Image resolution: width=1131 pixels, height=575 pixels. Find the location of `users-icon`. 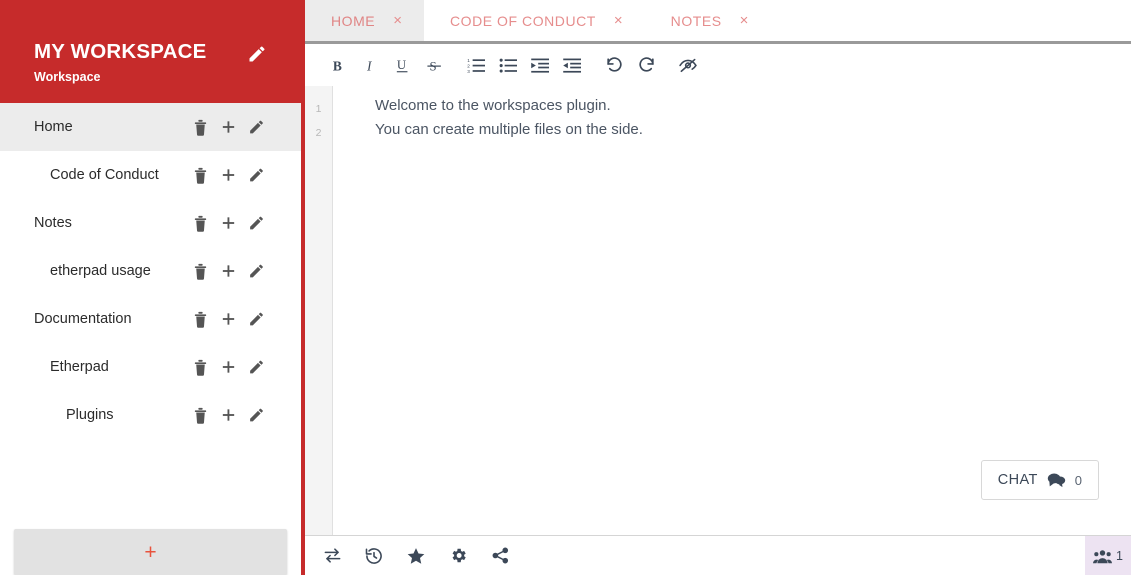

users-icon is located at coordinates (1102, 556).